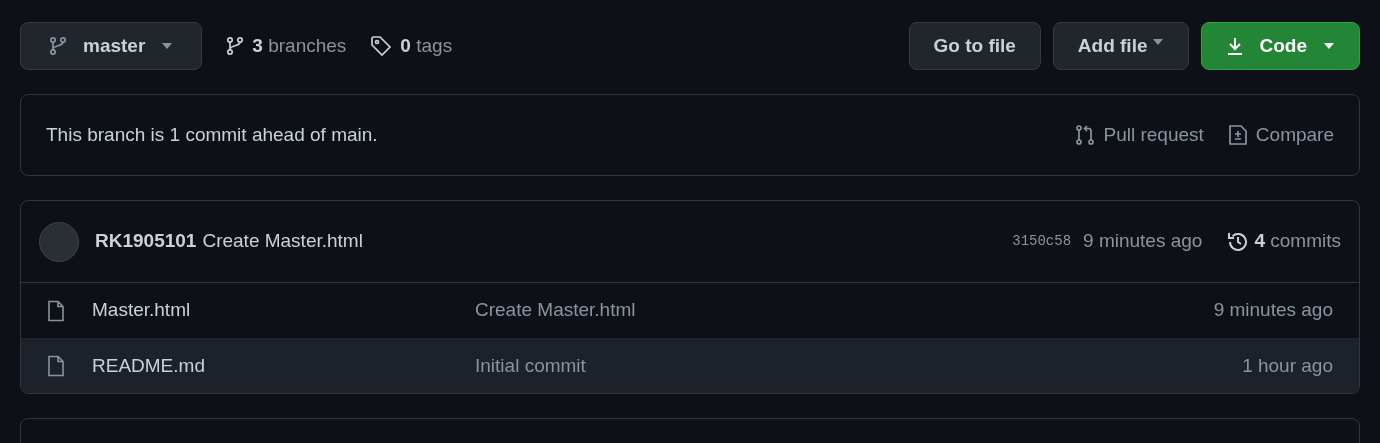 This screenshot has height=443, width=1380. What do you see at coordinates (282, 241) in the screenshot?
I see `commit-message-link: Create Master.html` at bounding box center [282, 241].